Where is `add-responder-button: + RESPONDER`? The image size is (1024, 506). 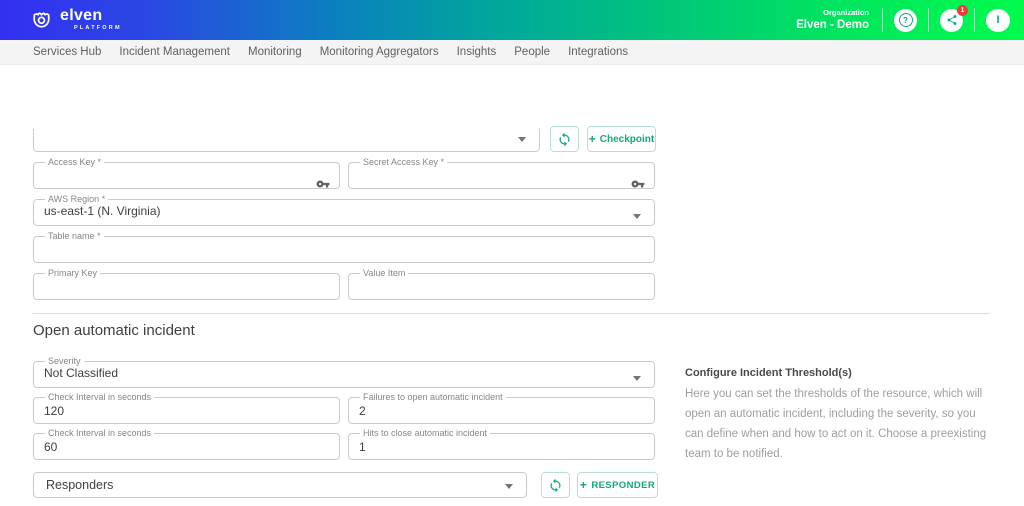
add-responder-button: + RESPONDER is located at coordinates (617, 485).